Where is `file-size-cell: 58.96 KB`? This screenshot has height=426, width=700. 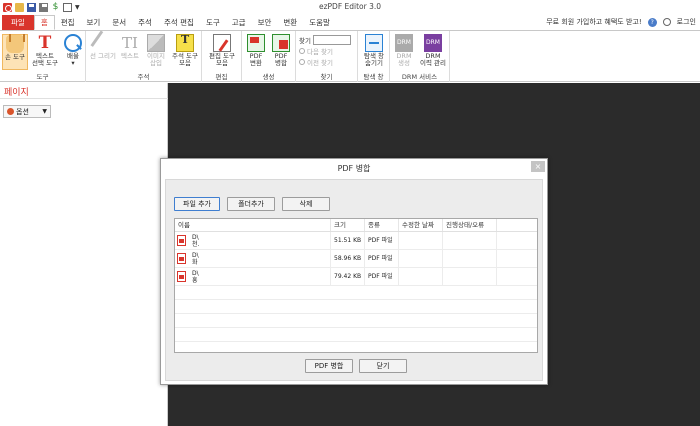 file-size-cell: 58.96 KB is located at coordinates (348, 258).